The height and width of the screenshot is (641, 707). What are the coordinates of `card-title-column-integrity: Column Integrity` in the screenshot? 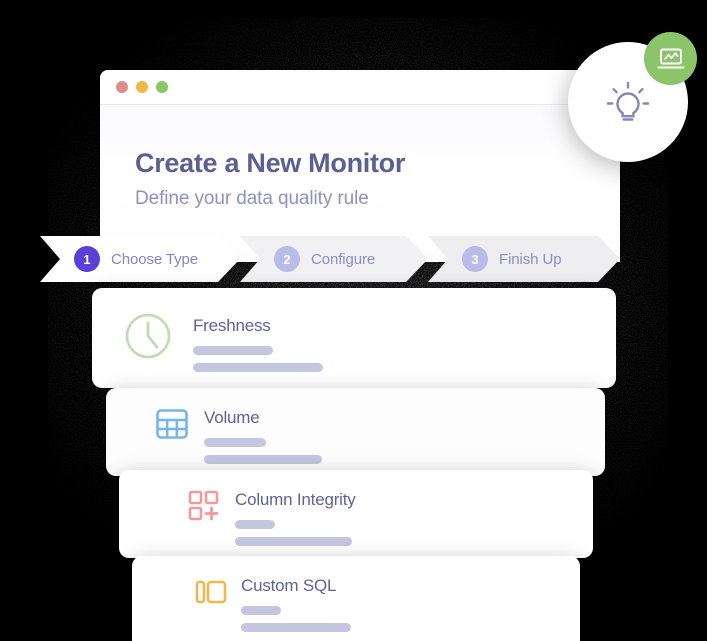 It's located at (295, 499).